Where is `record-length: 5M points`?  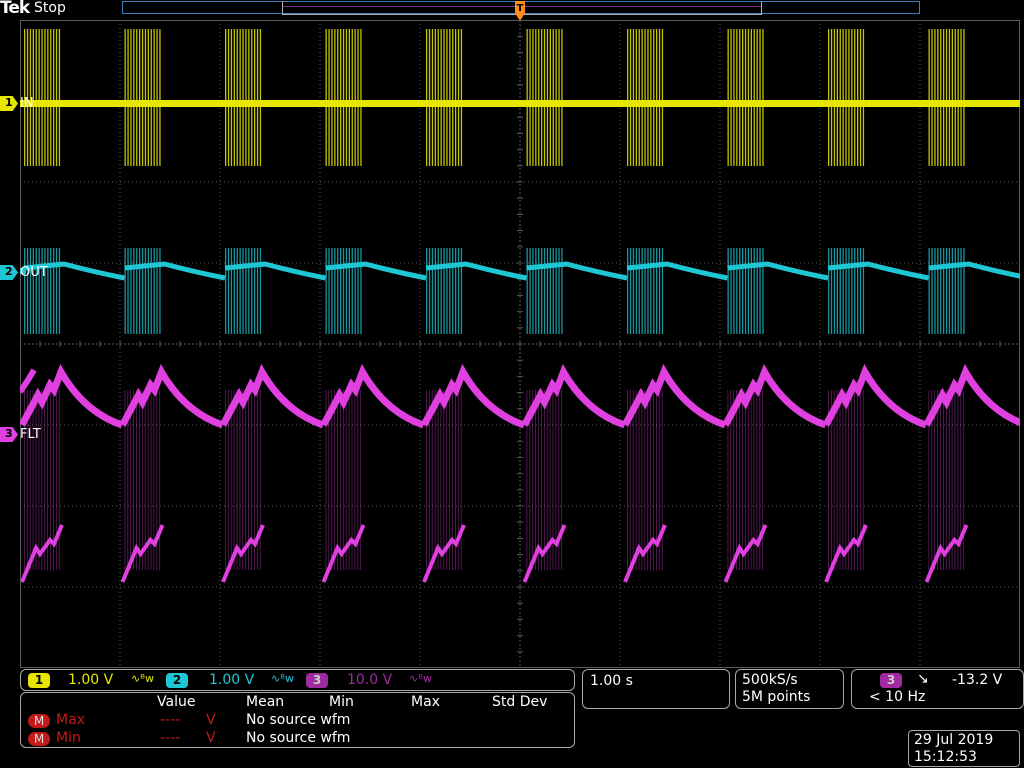 record-length: 5M points is located at coordinates (776, 697).